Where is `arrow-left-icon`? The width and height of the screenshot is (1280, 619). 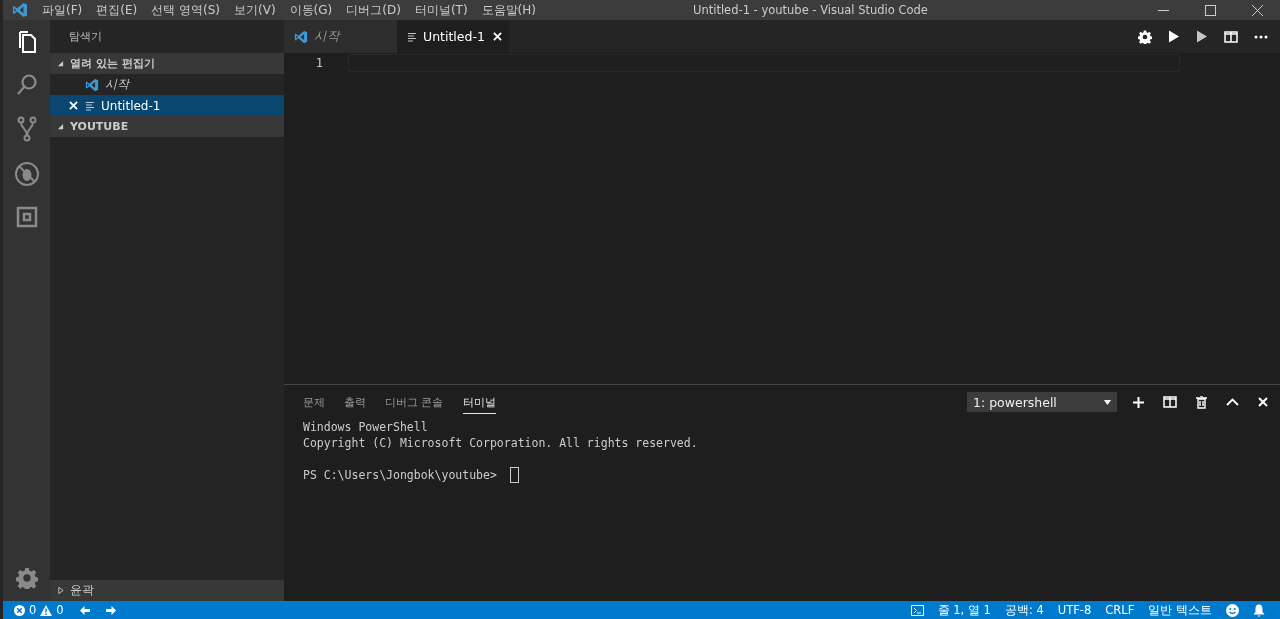 arrow-left-icon is located at coordinates (84, 610).